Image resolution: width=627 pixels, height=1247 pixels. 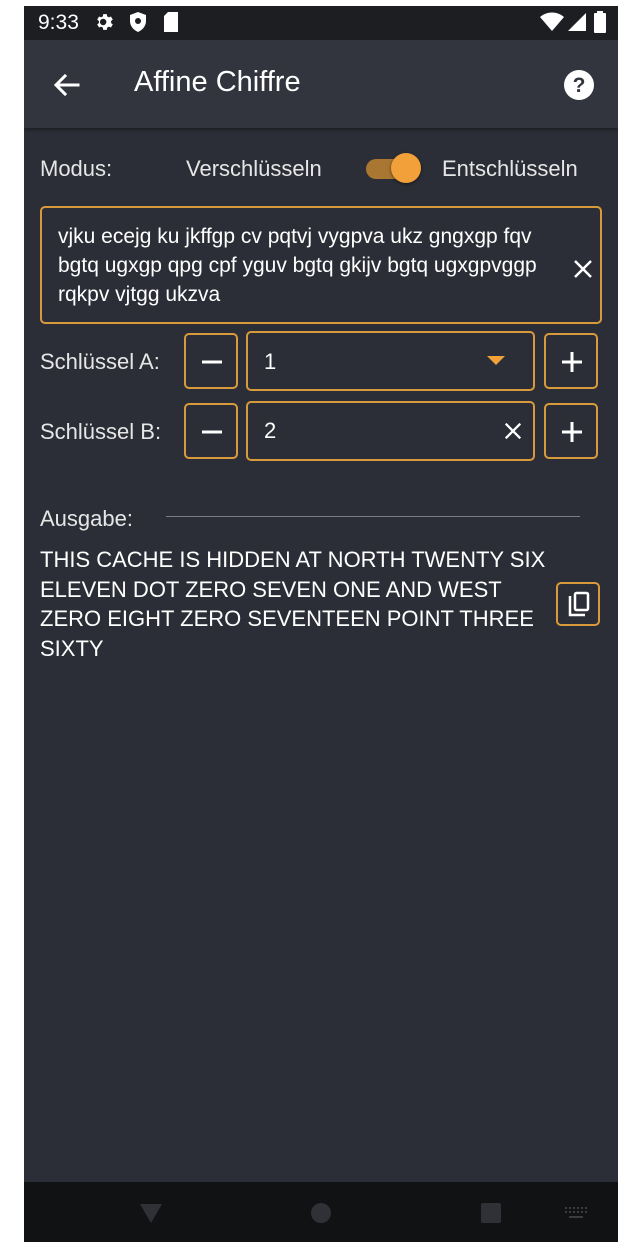 I want to click on status-time: 9:33, so click(x=58, y=22).